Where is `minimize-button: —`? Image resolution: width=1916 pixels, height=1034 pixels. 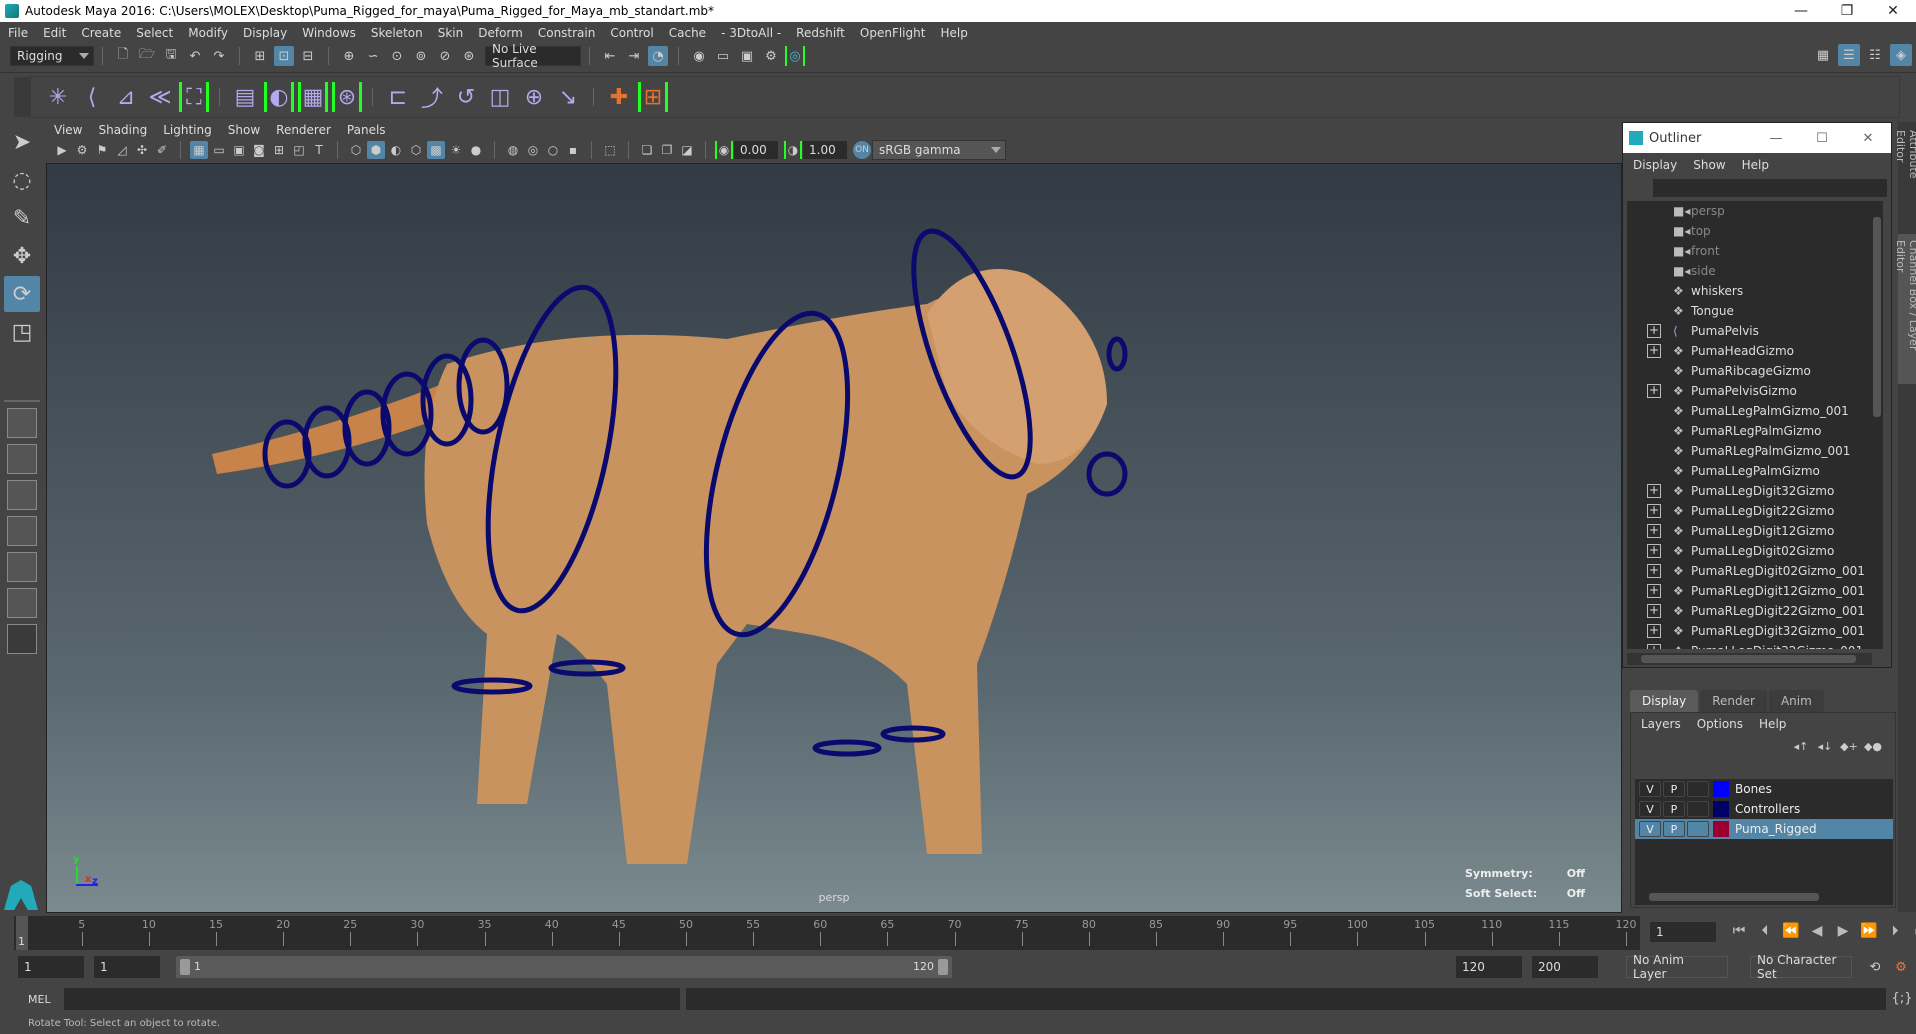
minimize-button: — is located at coordinates (1801, 11).